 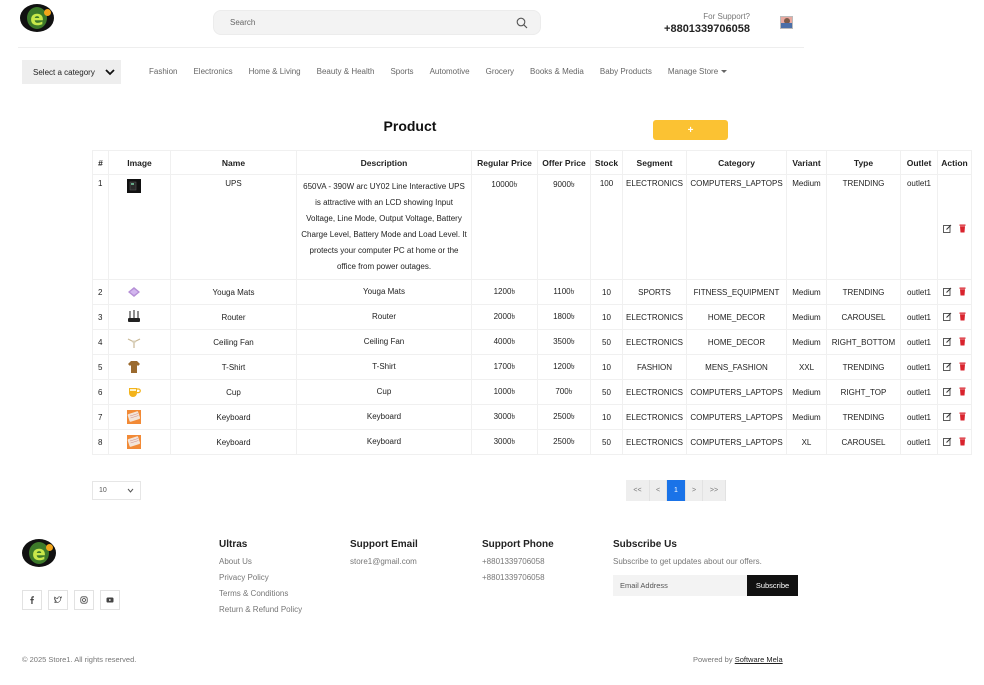 I want to click on twitter-icon, so click(x=58, y=600).